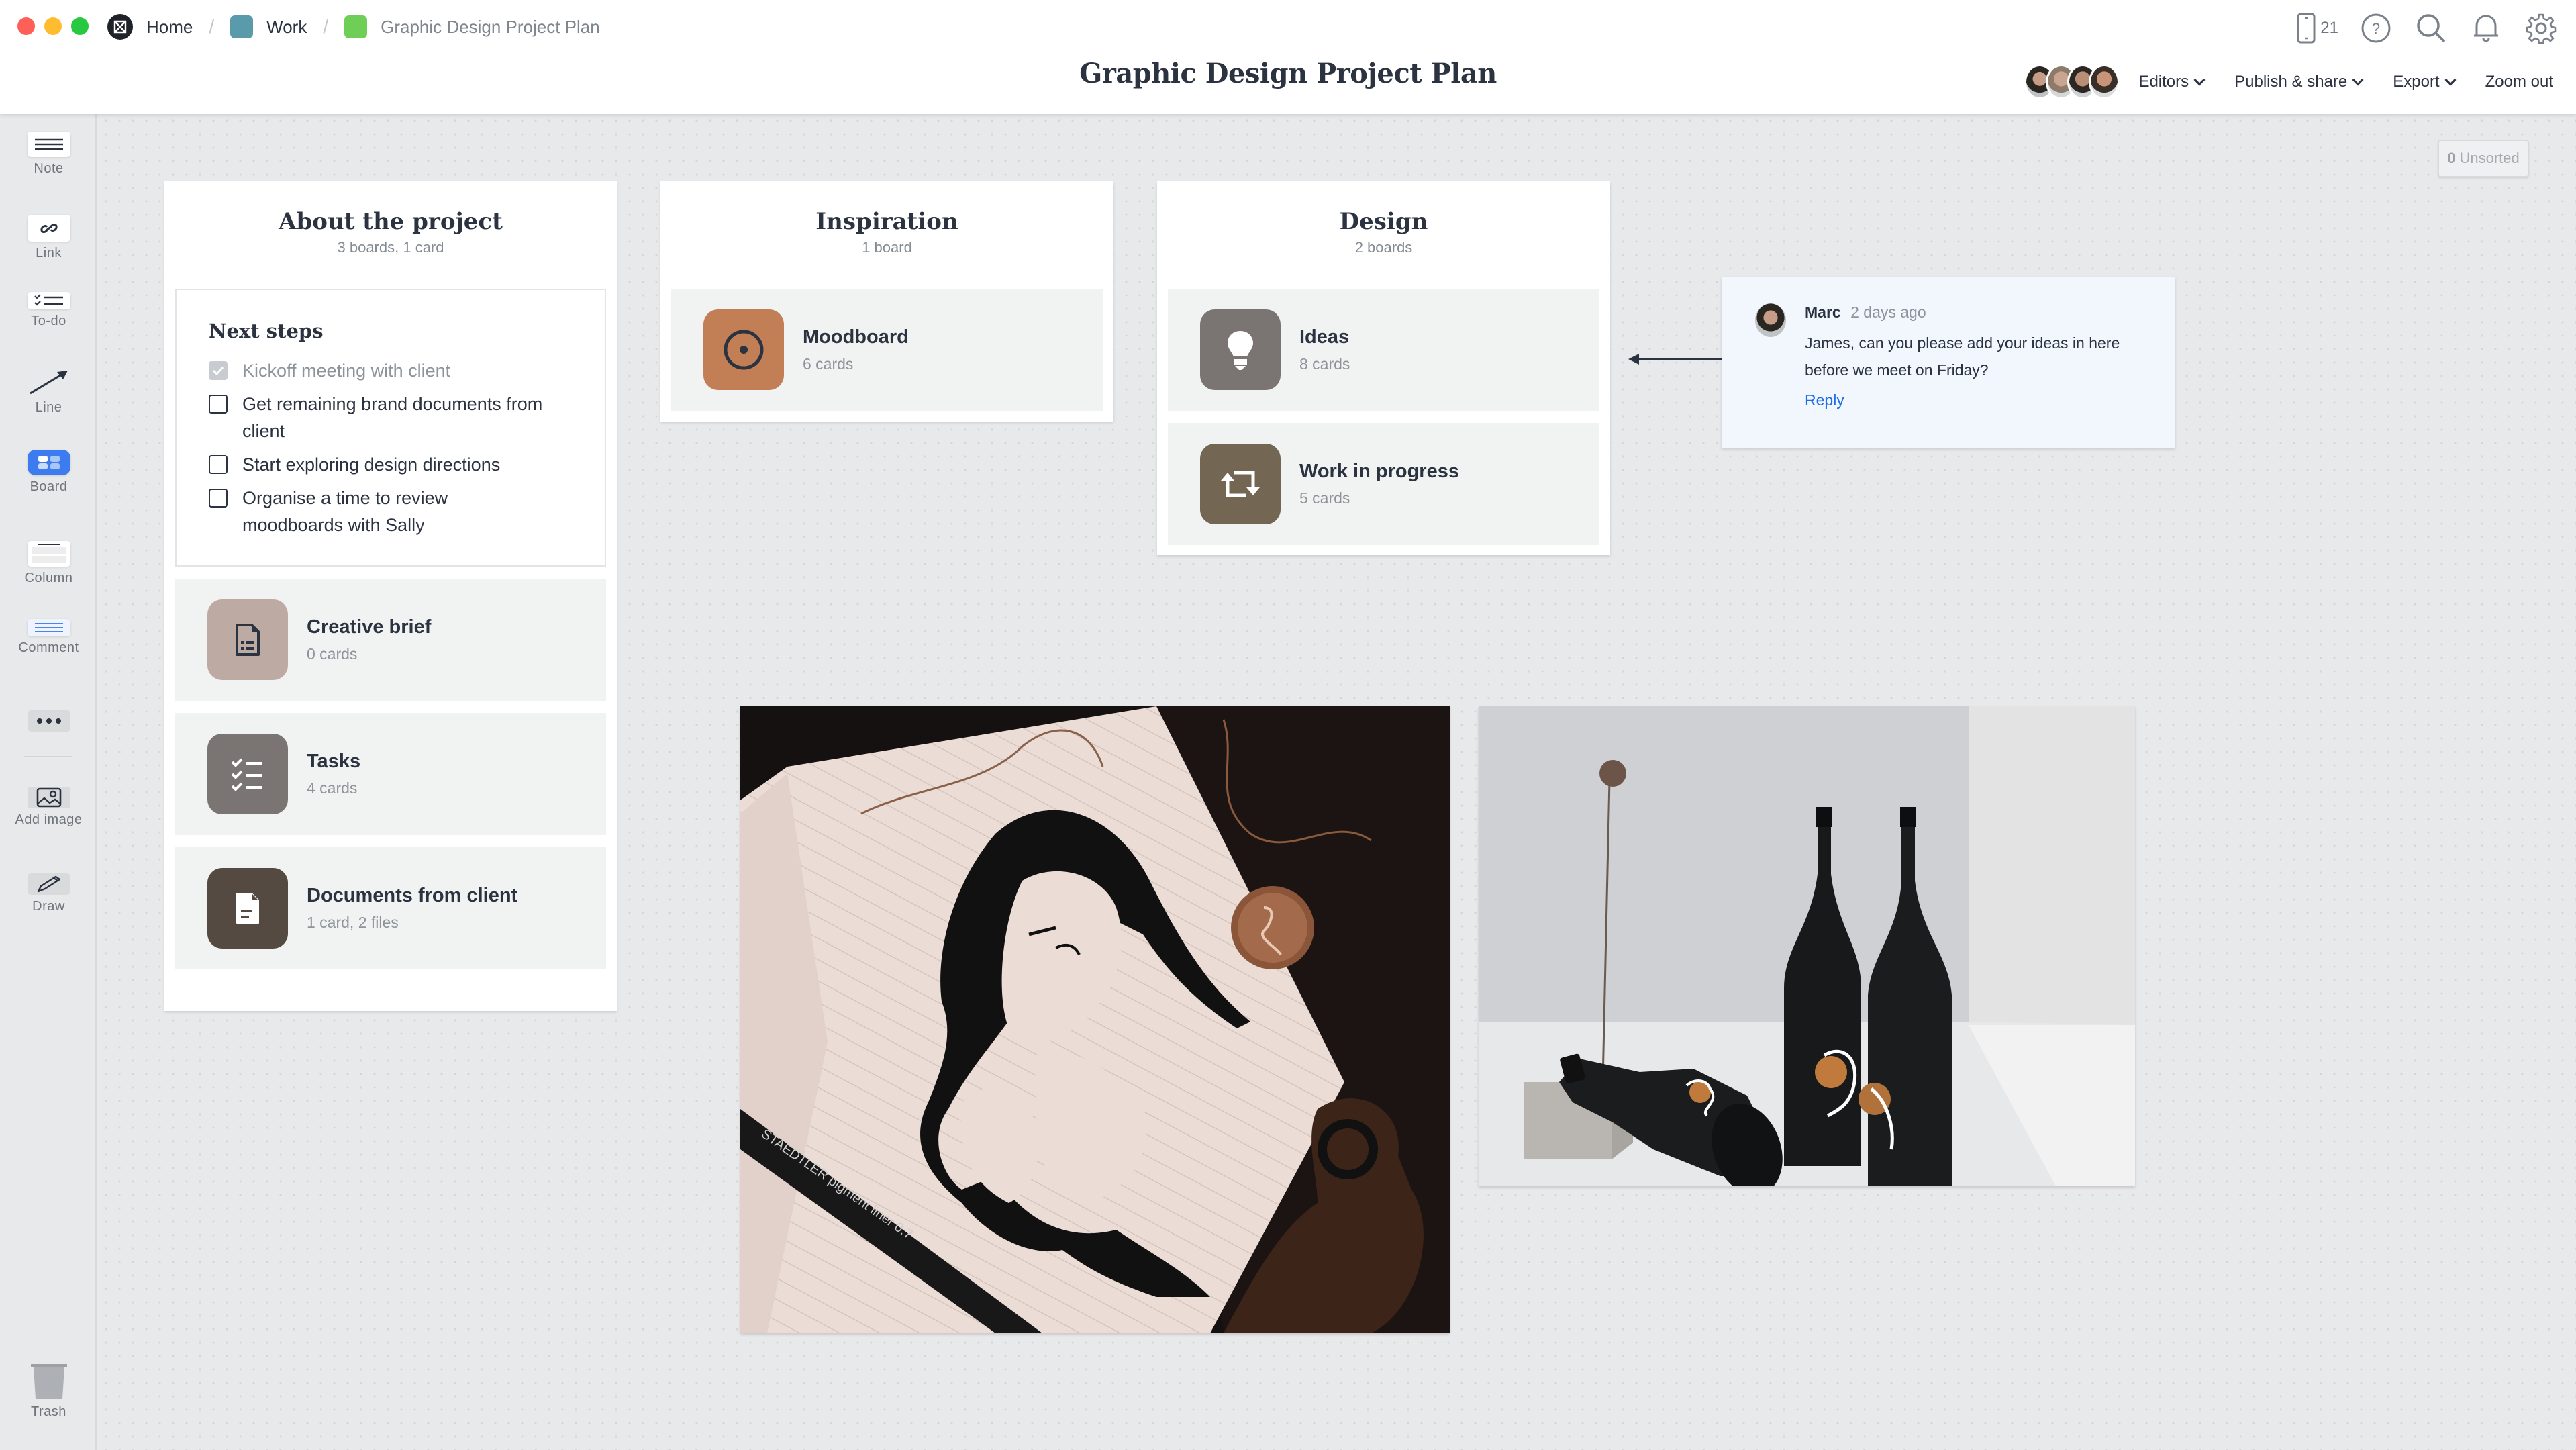 The height and width of the screenshot is (1450, 2576). I want to click on zoom-out-button: Zoom out, so click(2519, 81).